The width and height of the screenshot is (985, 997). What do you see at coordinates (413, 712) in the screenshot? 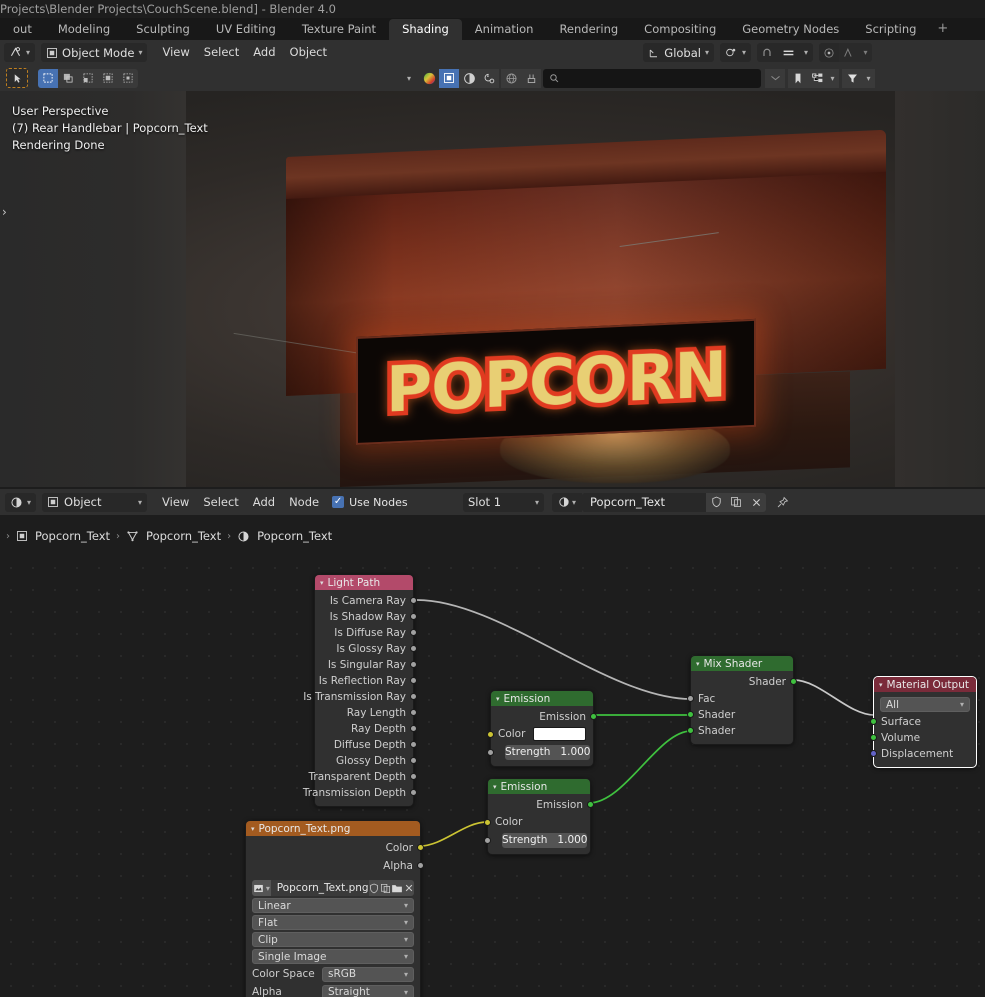
I see `socket-out-ray-length` at bounding box center [413, 712].